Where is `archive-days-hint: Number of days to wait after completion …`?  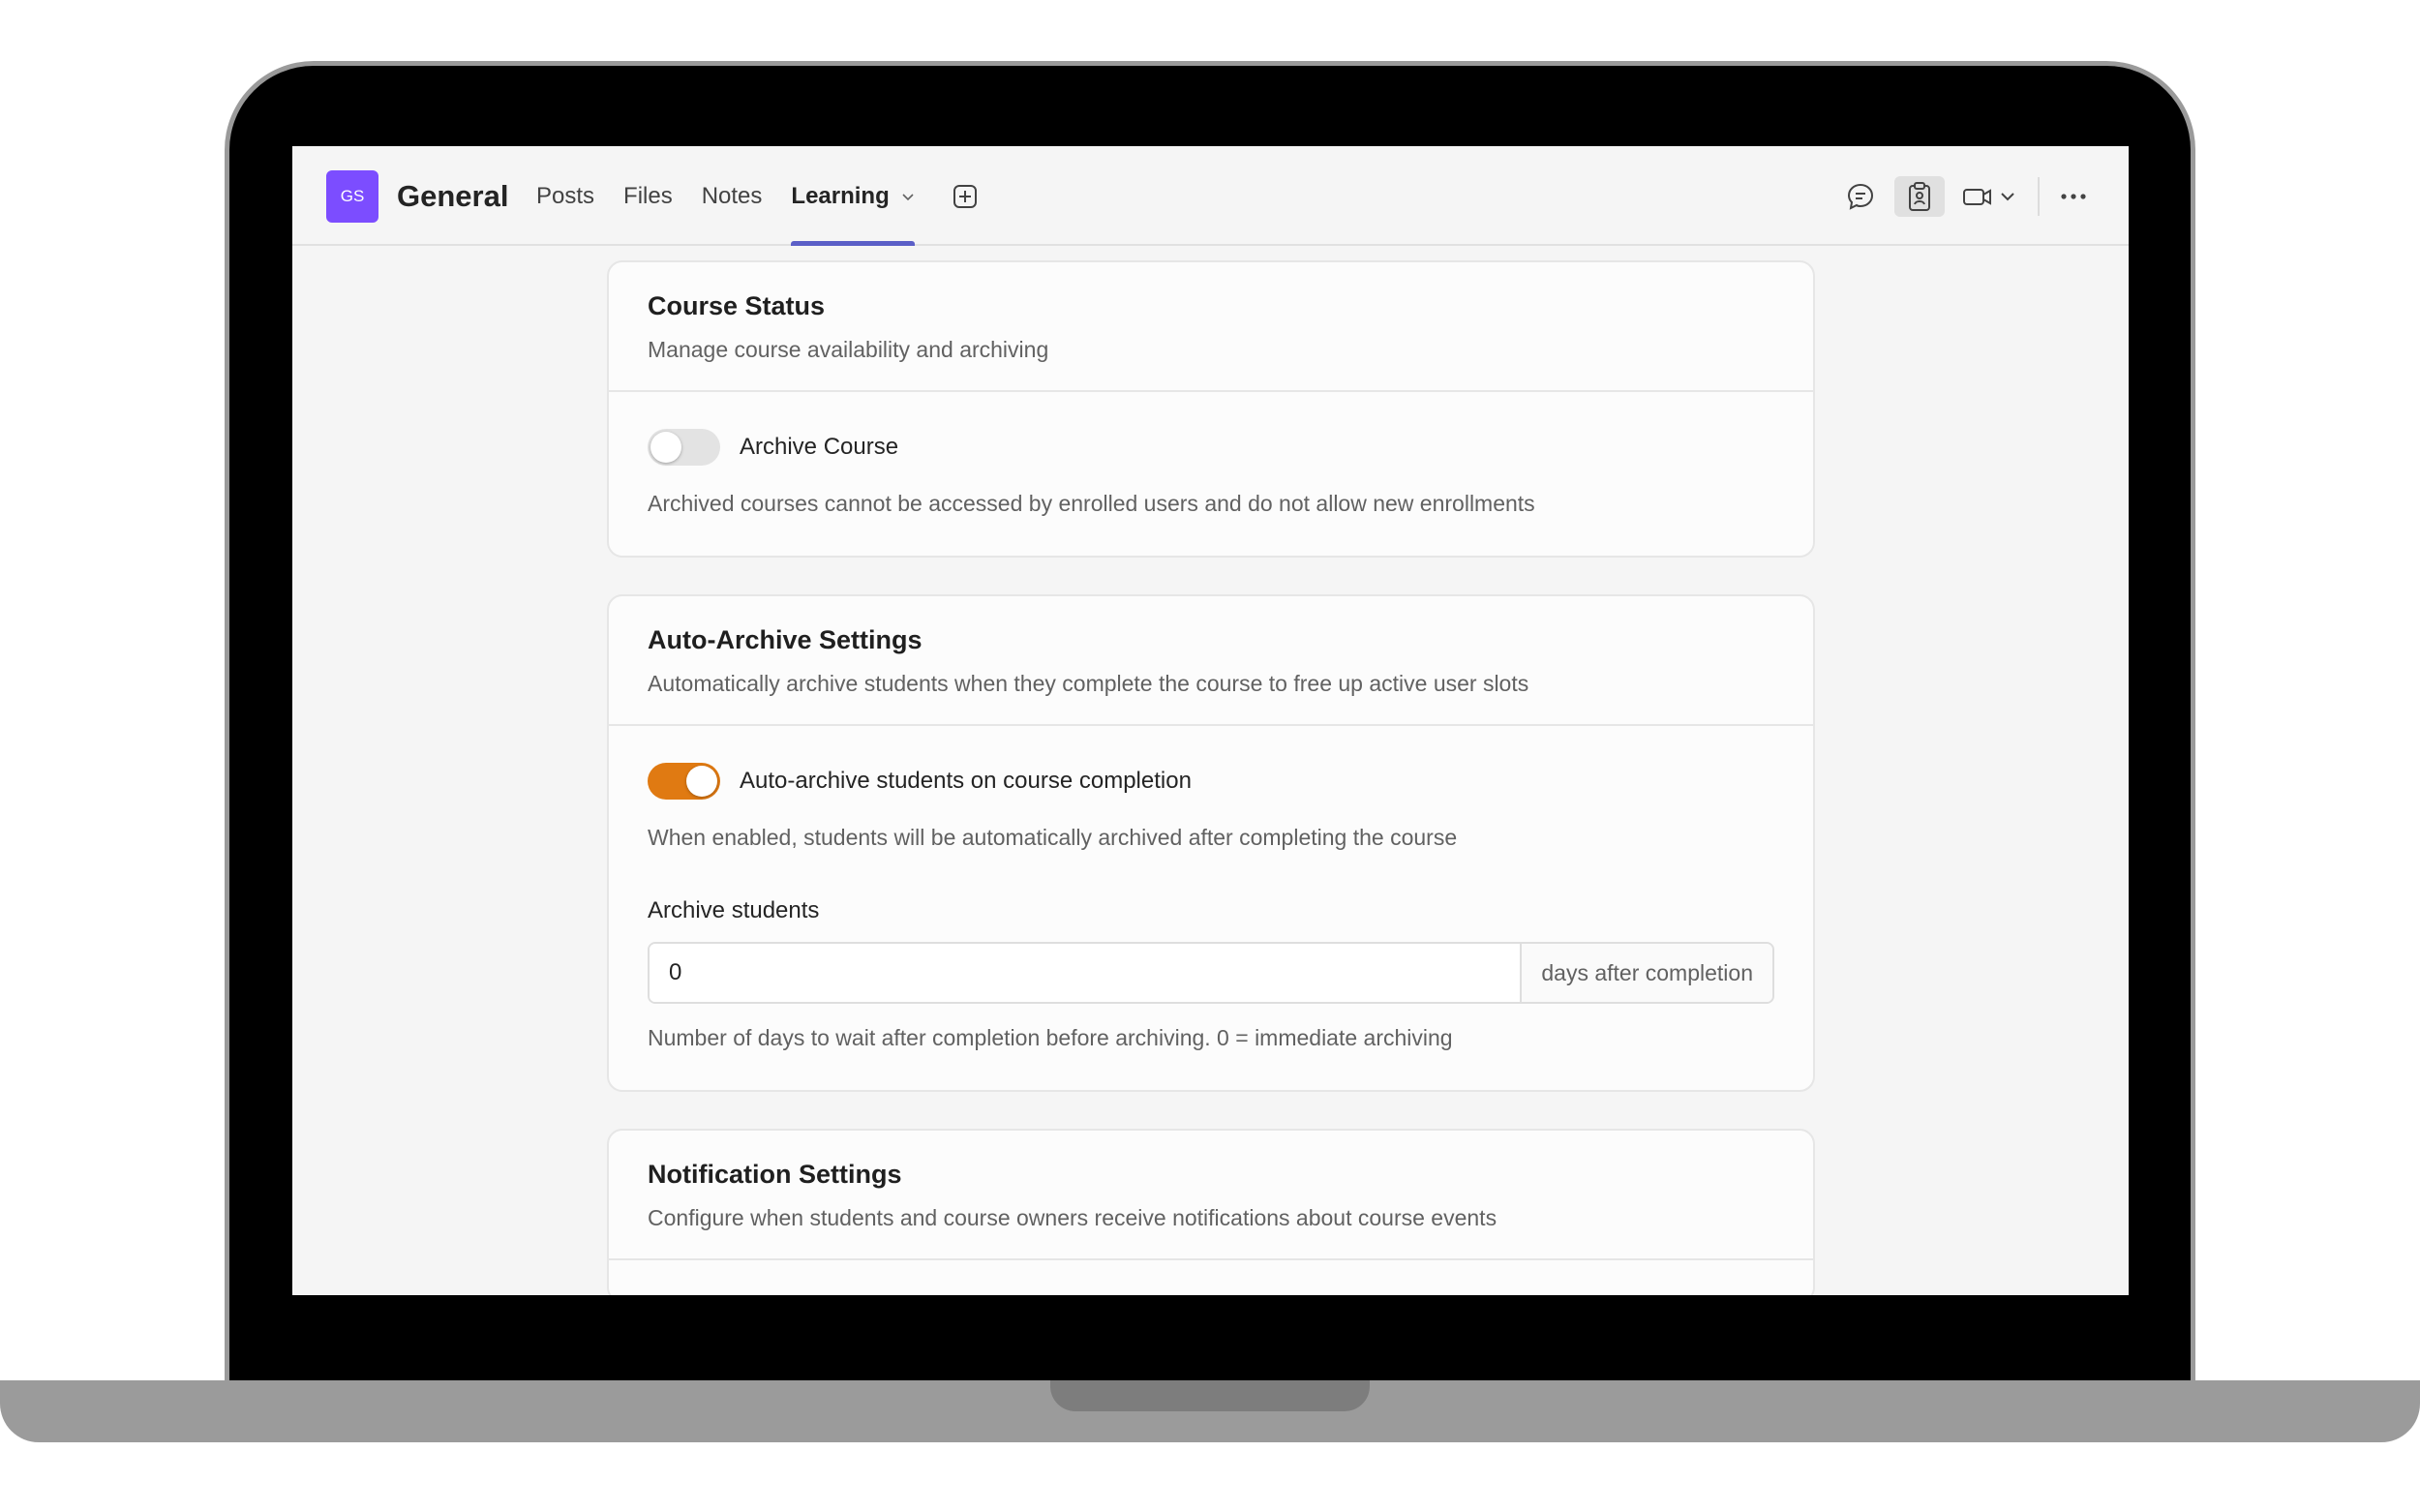 archive-days-hint: Number of days to wait after completion … is located at coordinates (1050, 1037).